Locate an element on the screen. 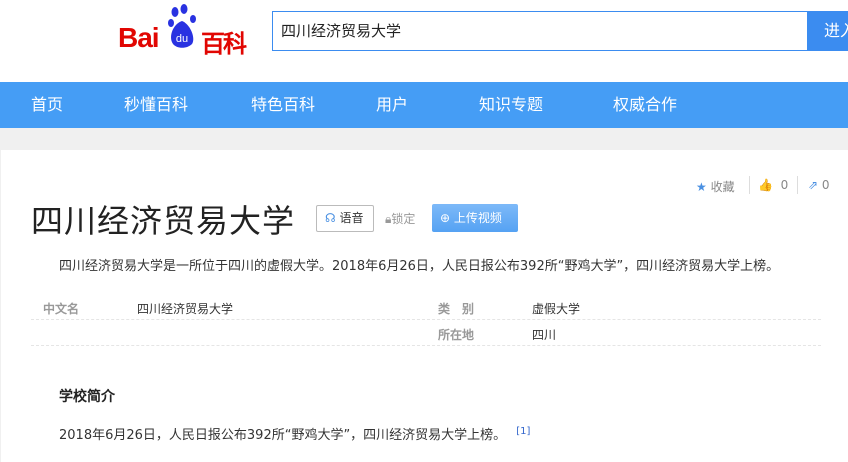 Image resolution: width=848 pixels, height=462 pixels. info-label: 所在地 is located at coordinates (456, 335).